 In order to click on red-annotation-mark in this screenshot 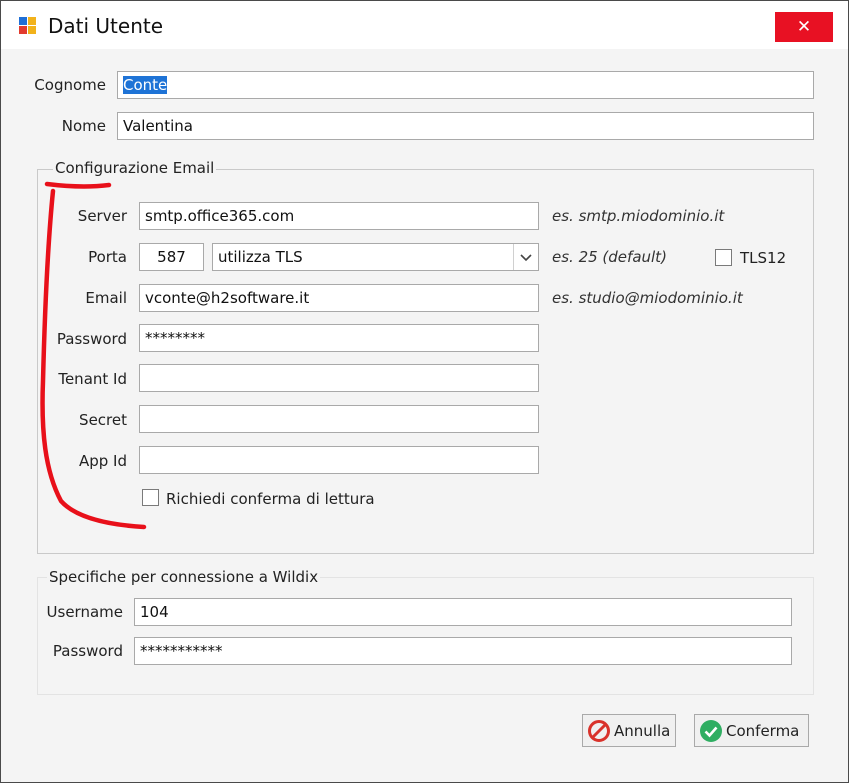, I will do `click(93, 355)`.